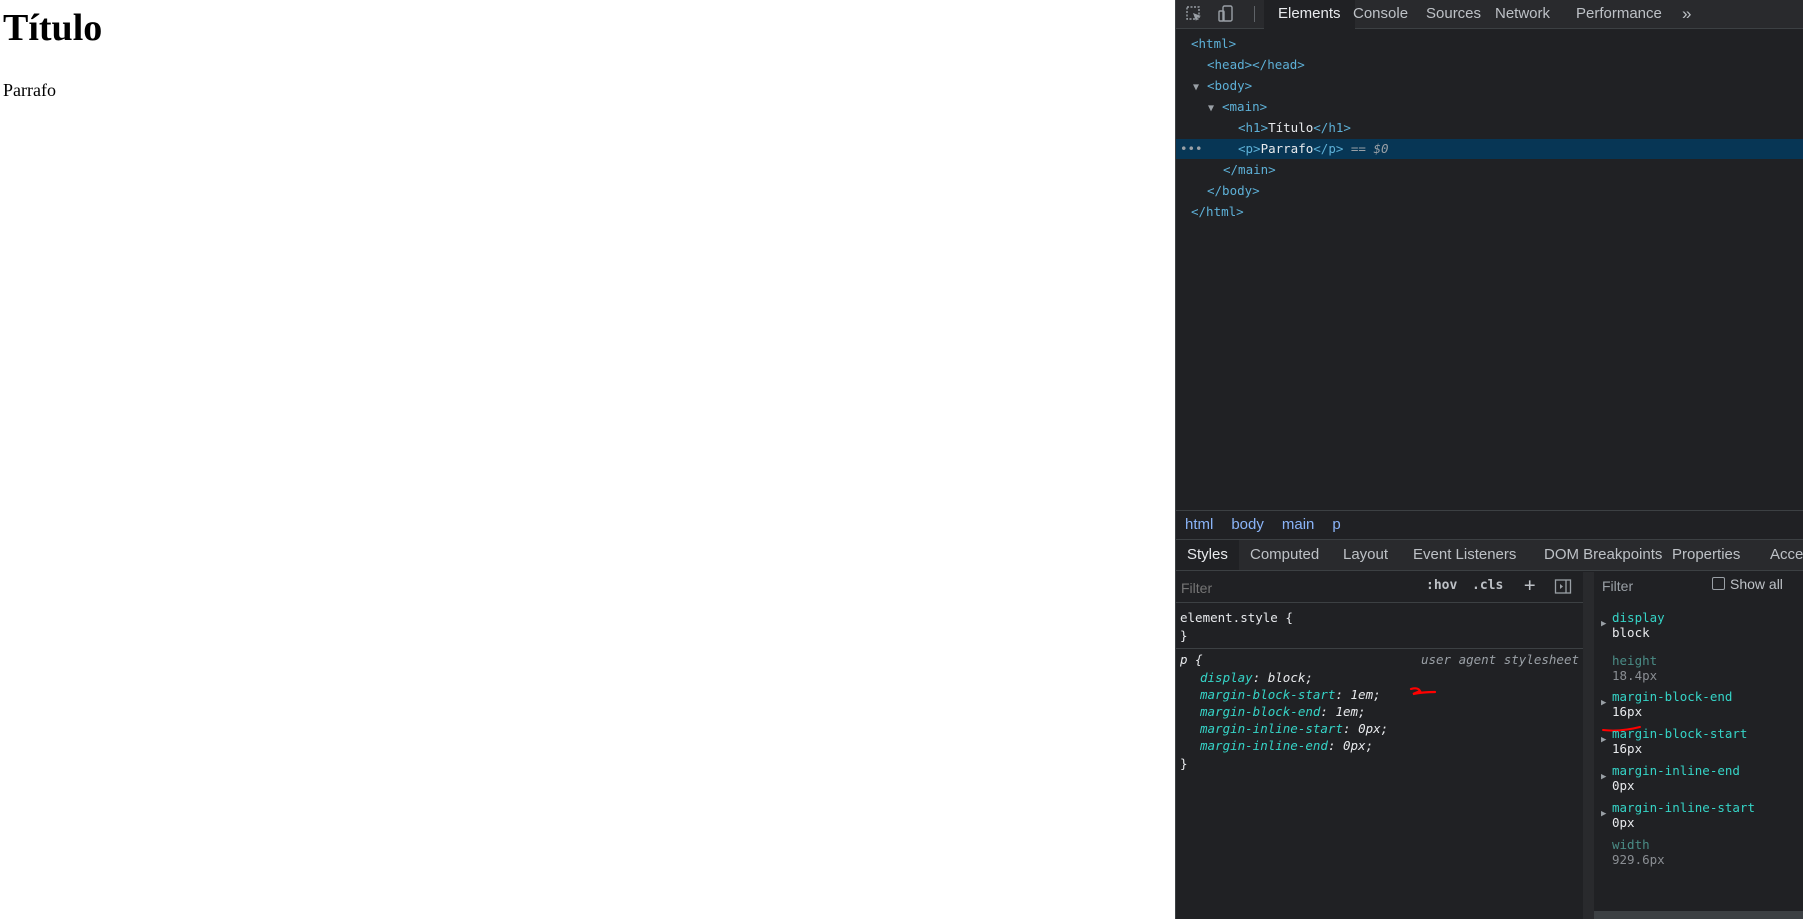 The image size is (1803, 919). I want to click on more-tabs-icon: », so click(1686, 14).